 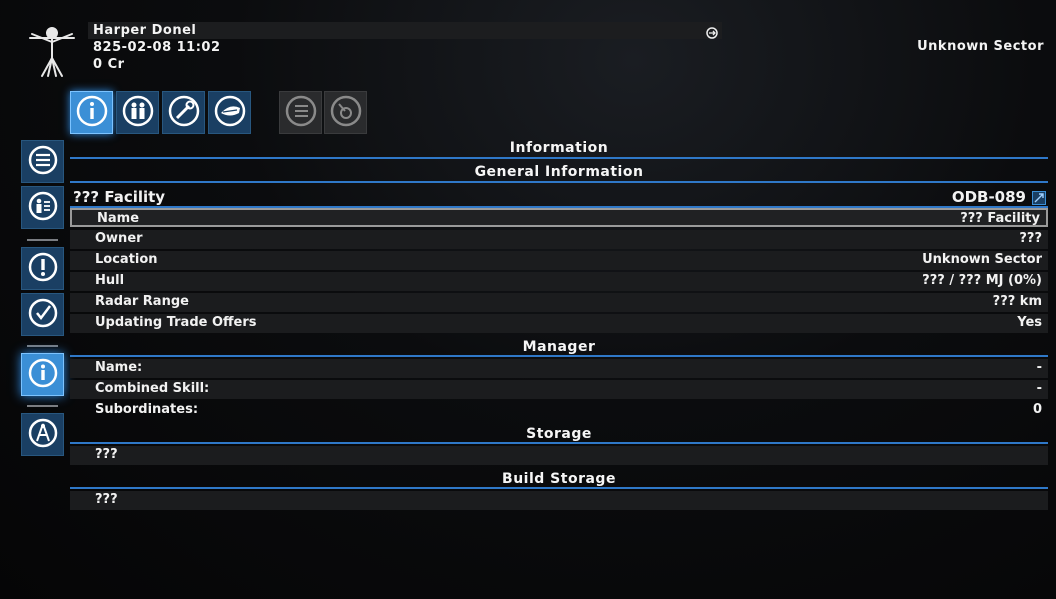 I want to click on list-icon, so click(x=301, y=113).